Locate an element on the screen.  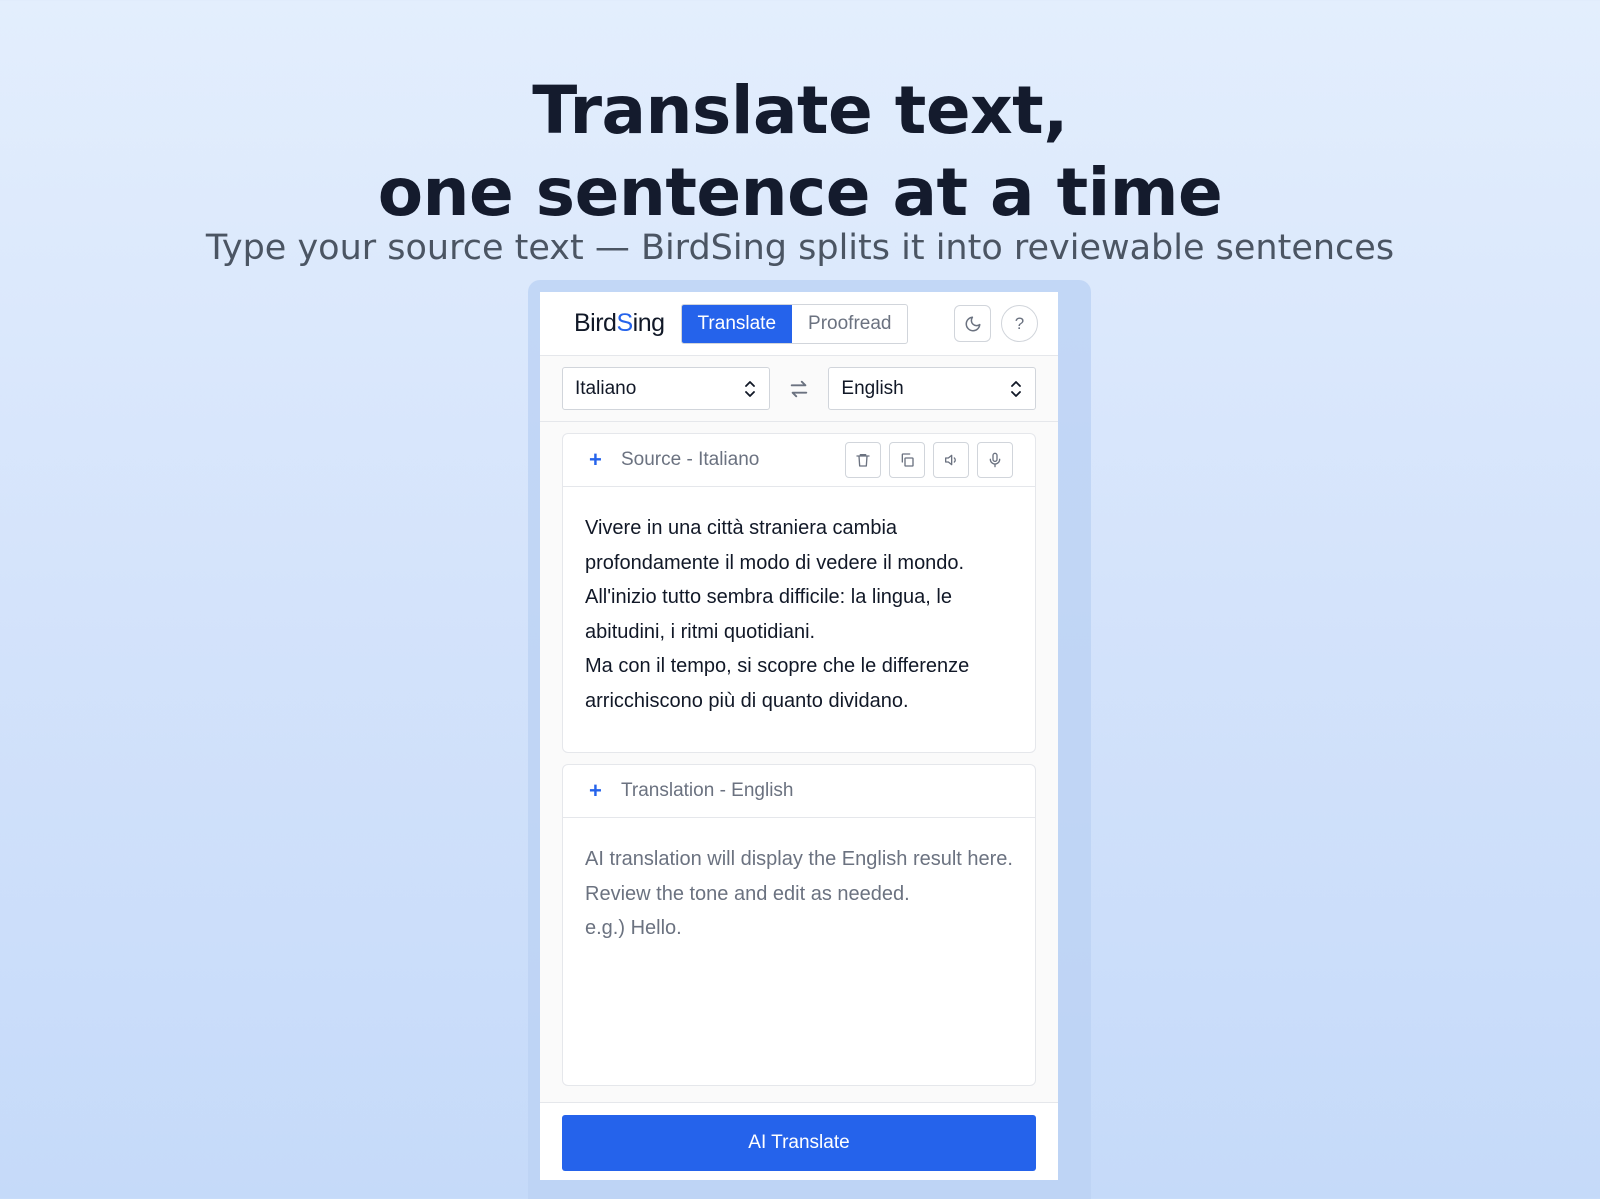
clear-button is located at coordinates (863, 460).